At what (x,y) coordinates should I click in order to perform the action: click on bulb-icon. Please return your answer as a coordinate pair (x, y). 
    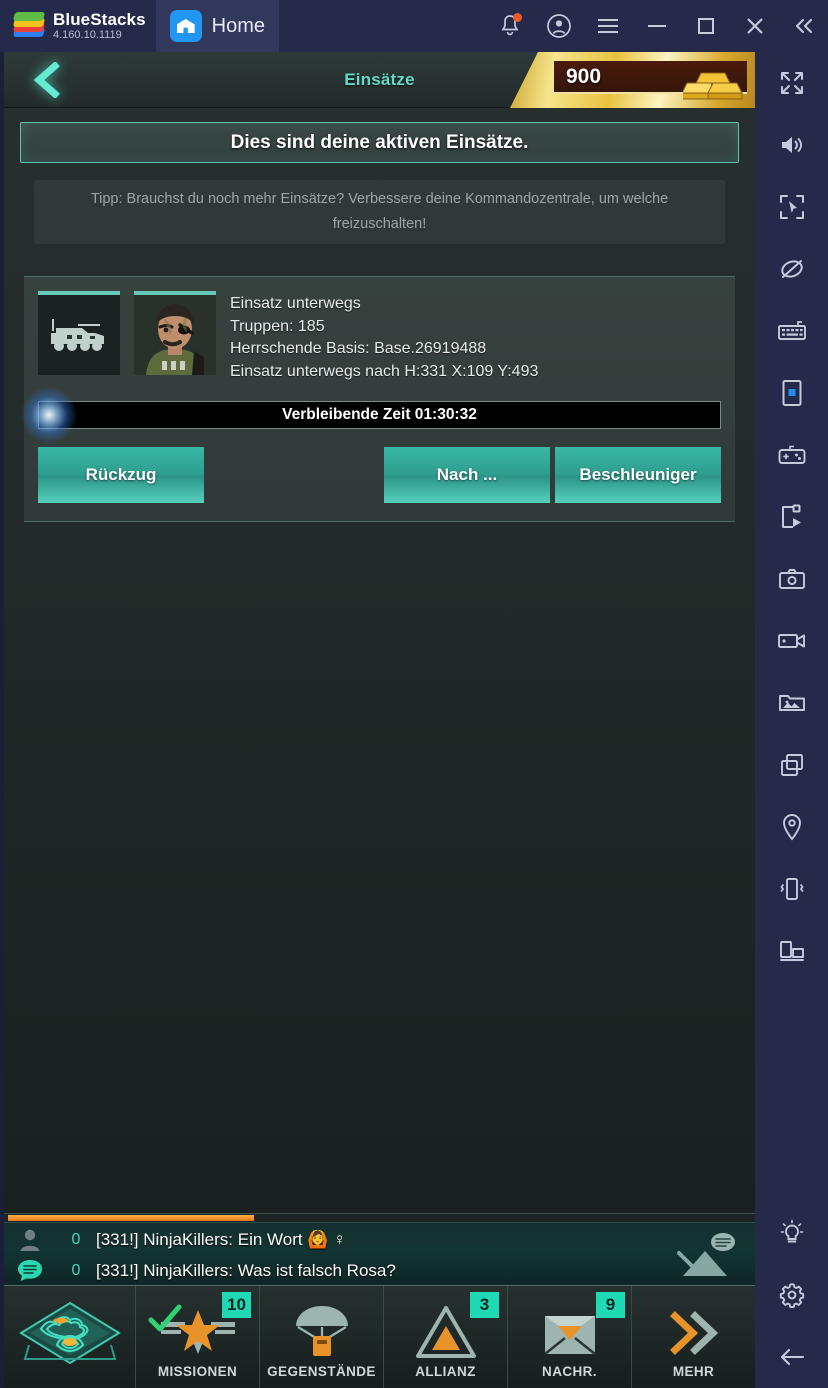
    Looking at the image, I should click on (791, 1233).